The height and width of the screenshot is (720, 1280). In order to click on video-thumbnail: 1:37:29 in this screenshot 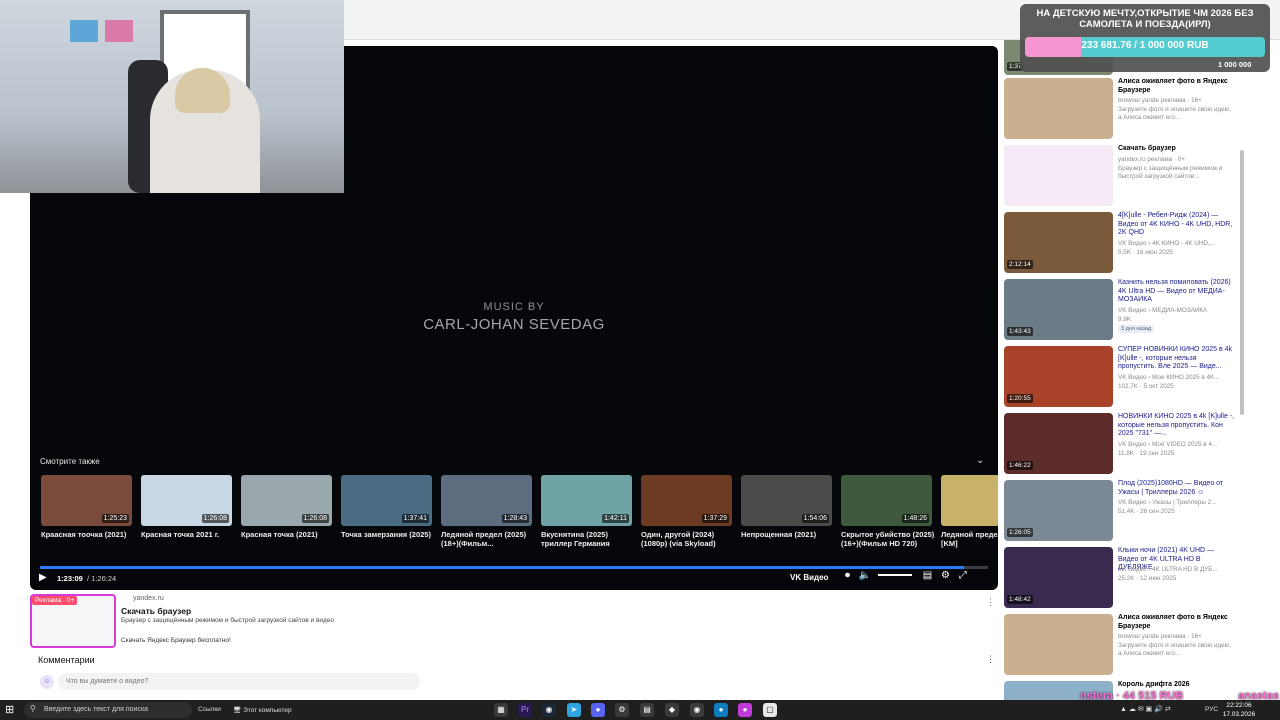, I will do `click(686, 500)`.